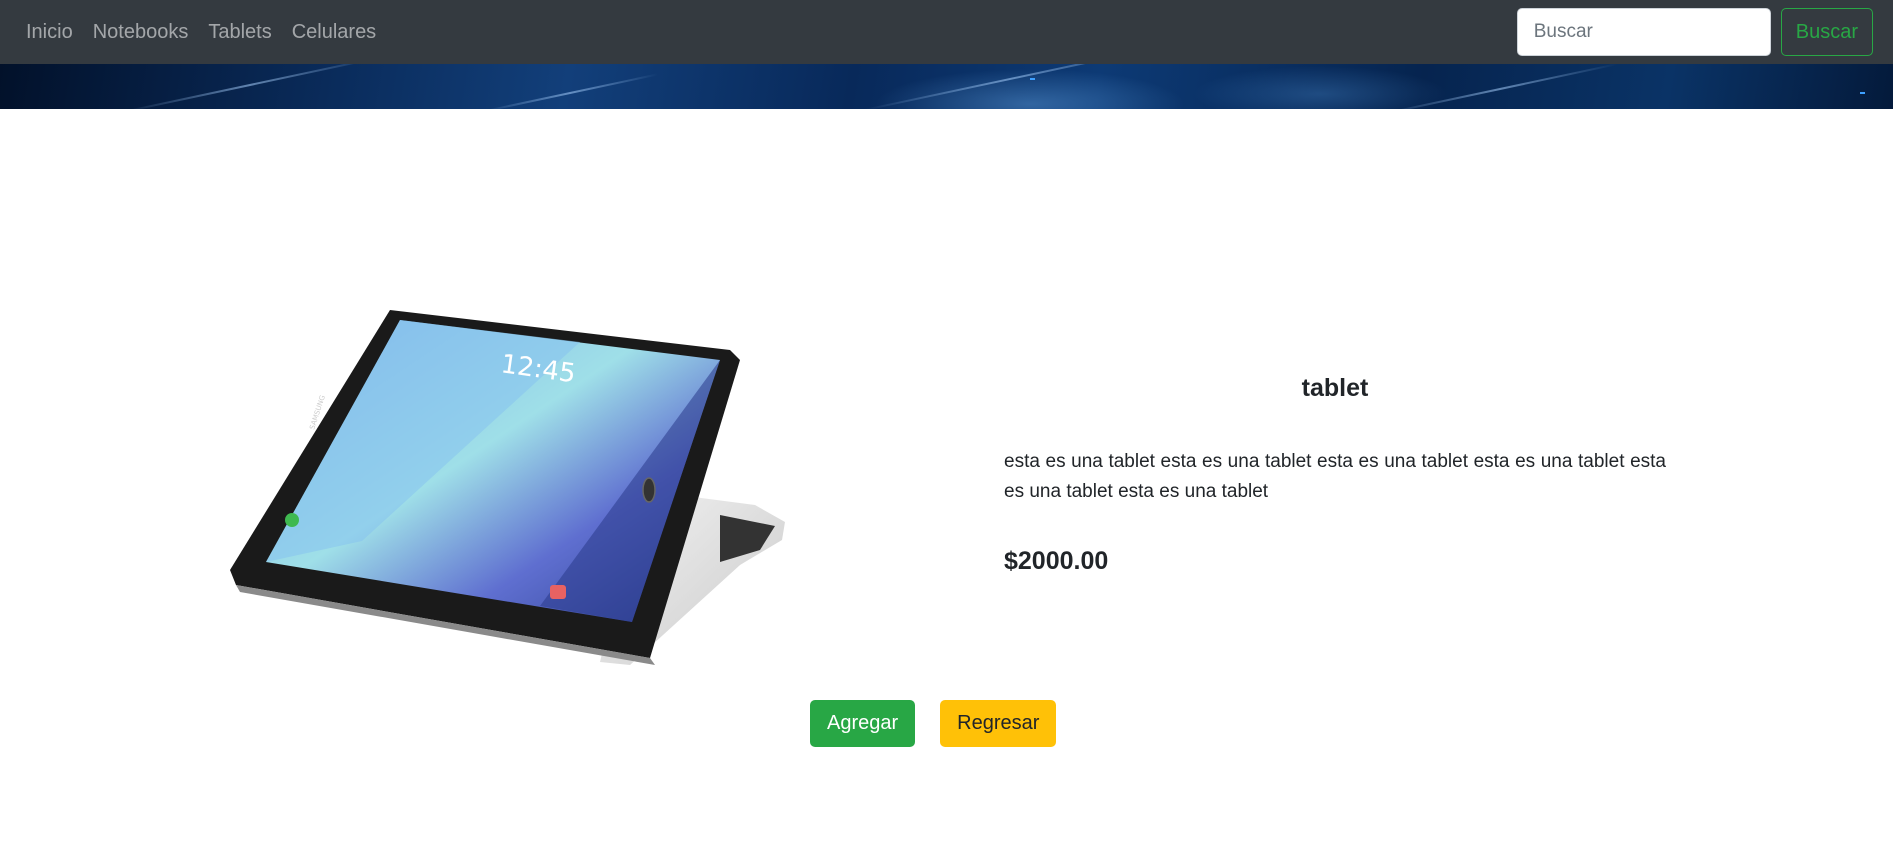 The width and height of the screenshot is (1893, 864). What do you see at coordinates (1826, 32) in the screenshot?
I see `search-button: Buscar` at bounding box center [1826, 32].